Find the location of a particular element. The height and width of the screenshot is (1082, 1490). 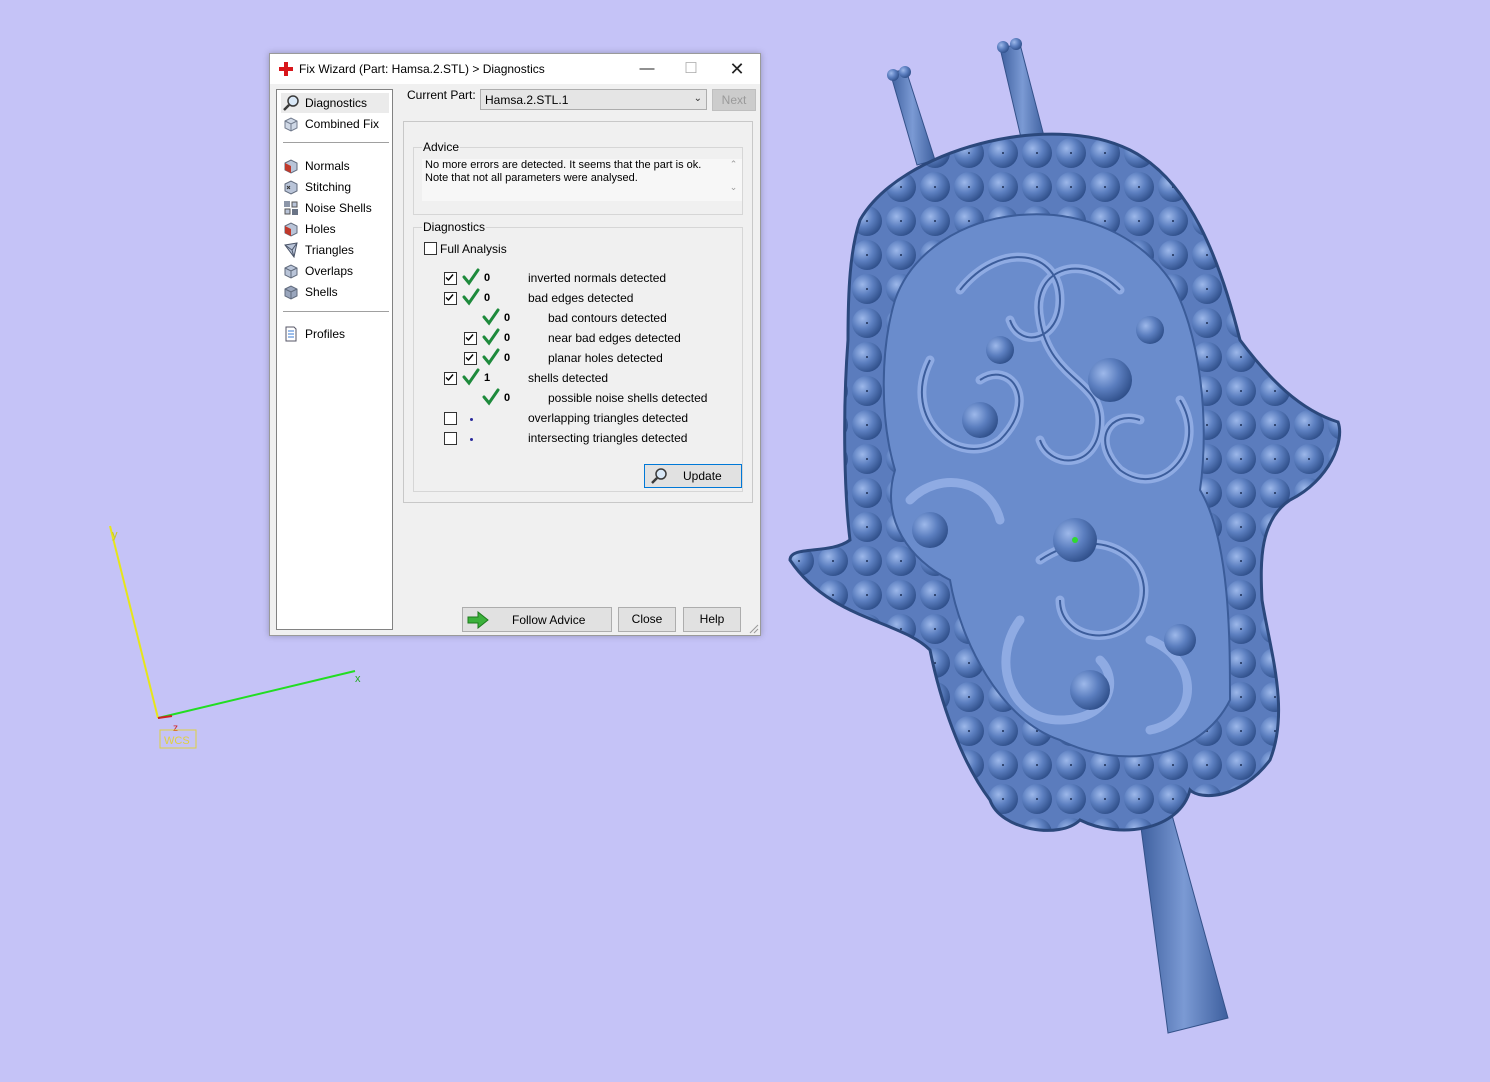

nav-item-holes: Holes is located at coordinates (335, 229).